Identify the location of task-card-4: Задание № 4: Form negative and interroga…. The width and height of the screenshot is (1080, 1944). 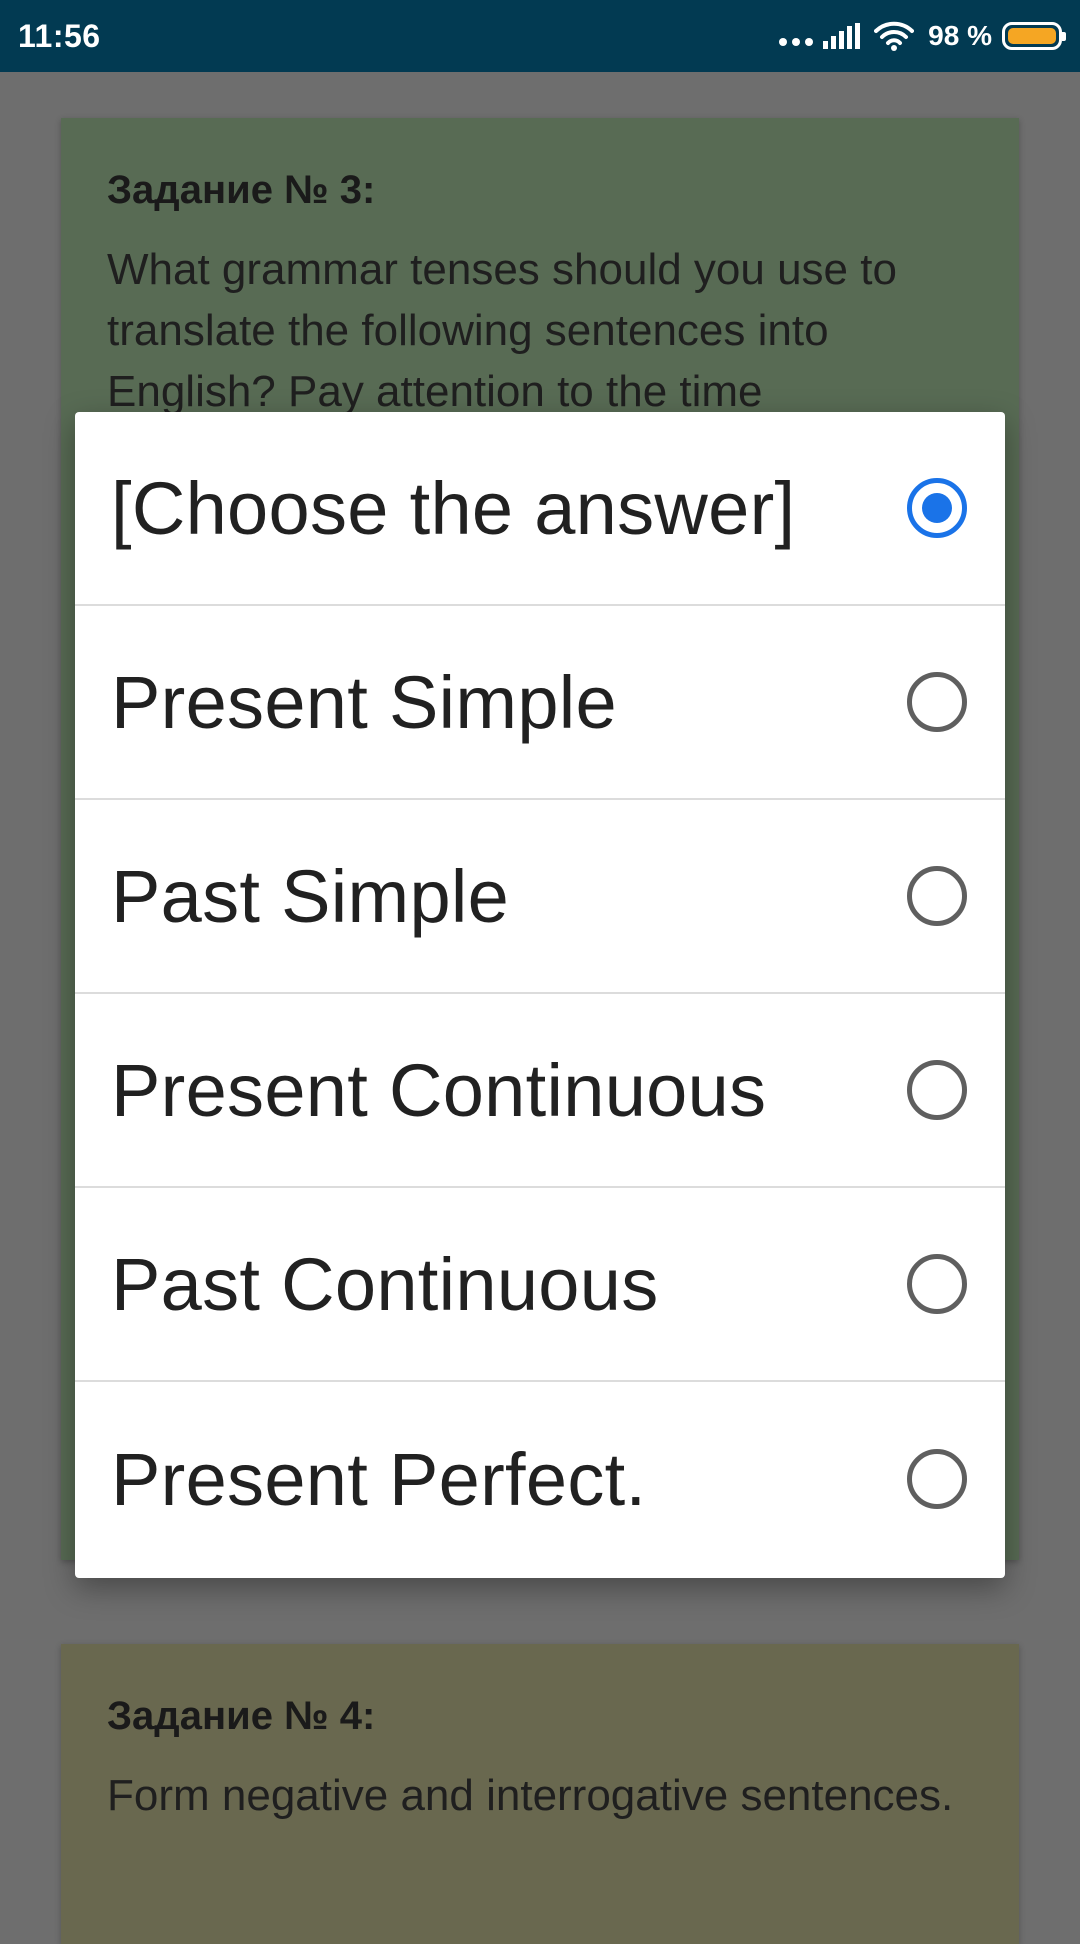
(540, 1794).